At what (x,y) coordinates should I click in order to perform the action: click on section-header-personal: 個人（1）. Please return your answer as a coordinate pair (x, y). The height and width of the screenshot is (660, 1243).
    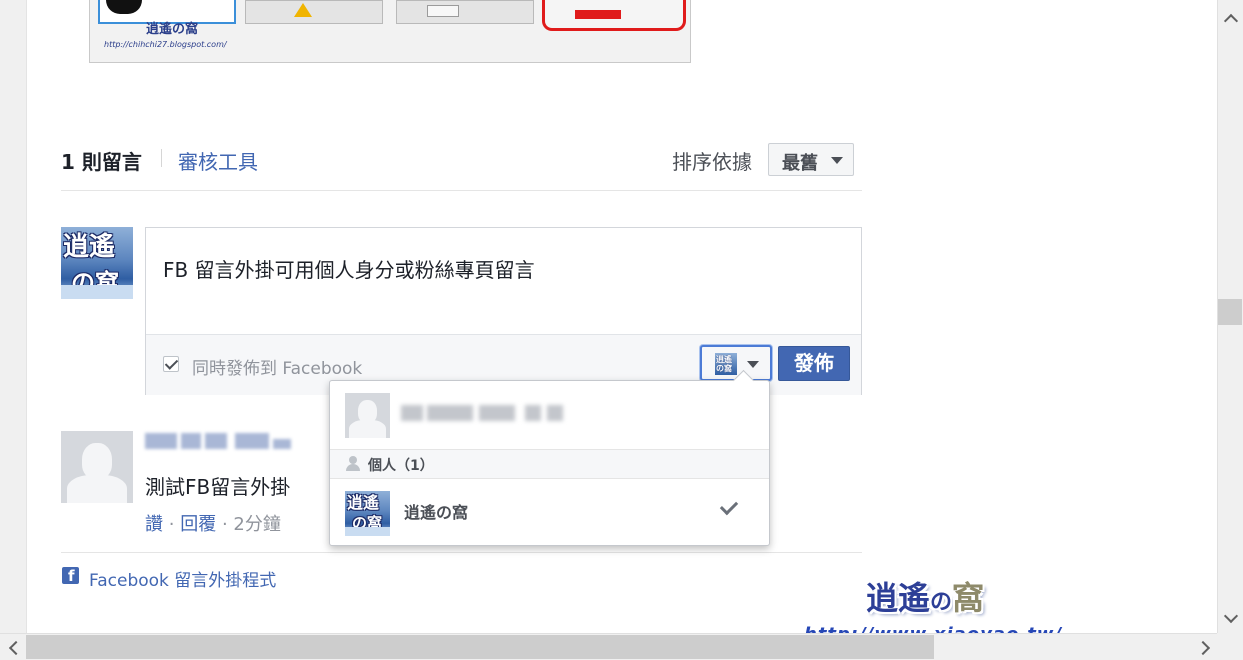
    Looking at the image, I should click on (549, 464).